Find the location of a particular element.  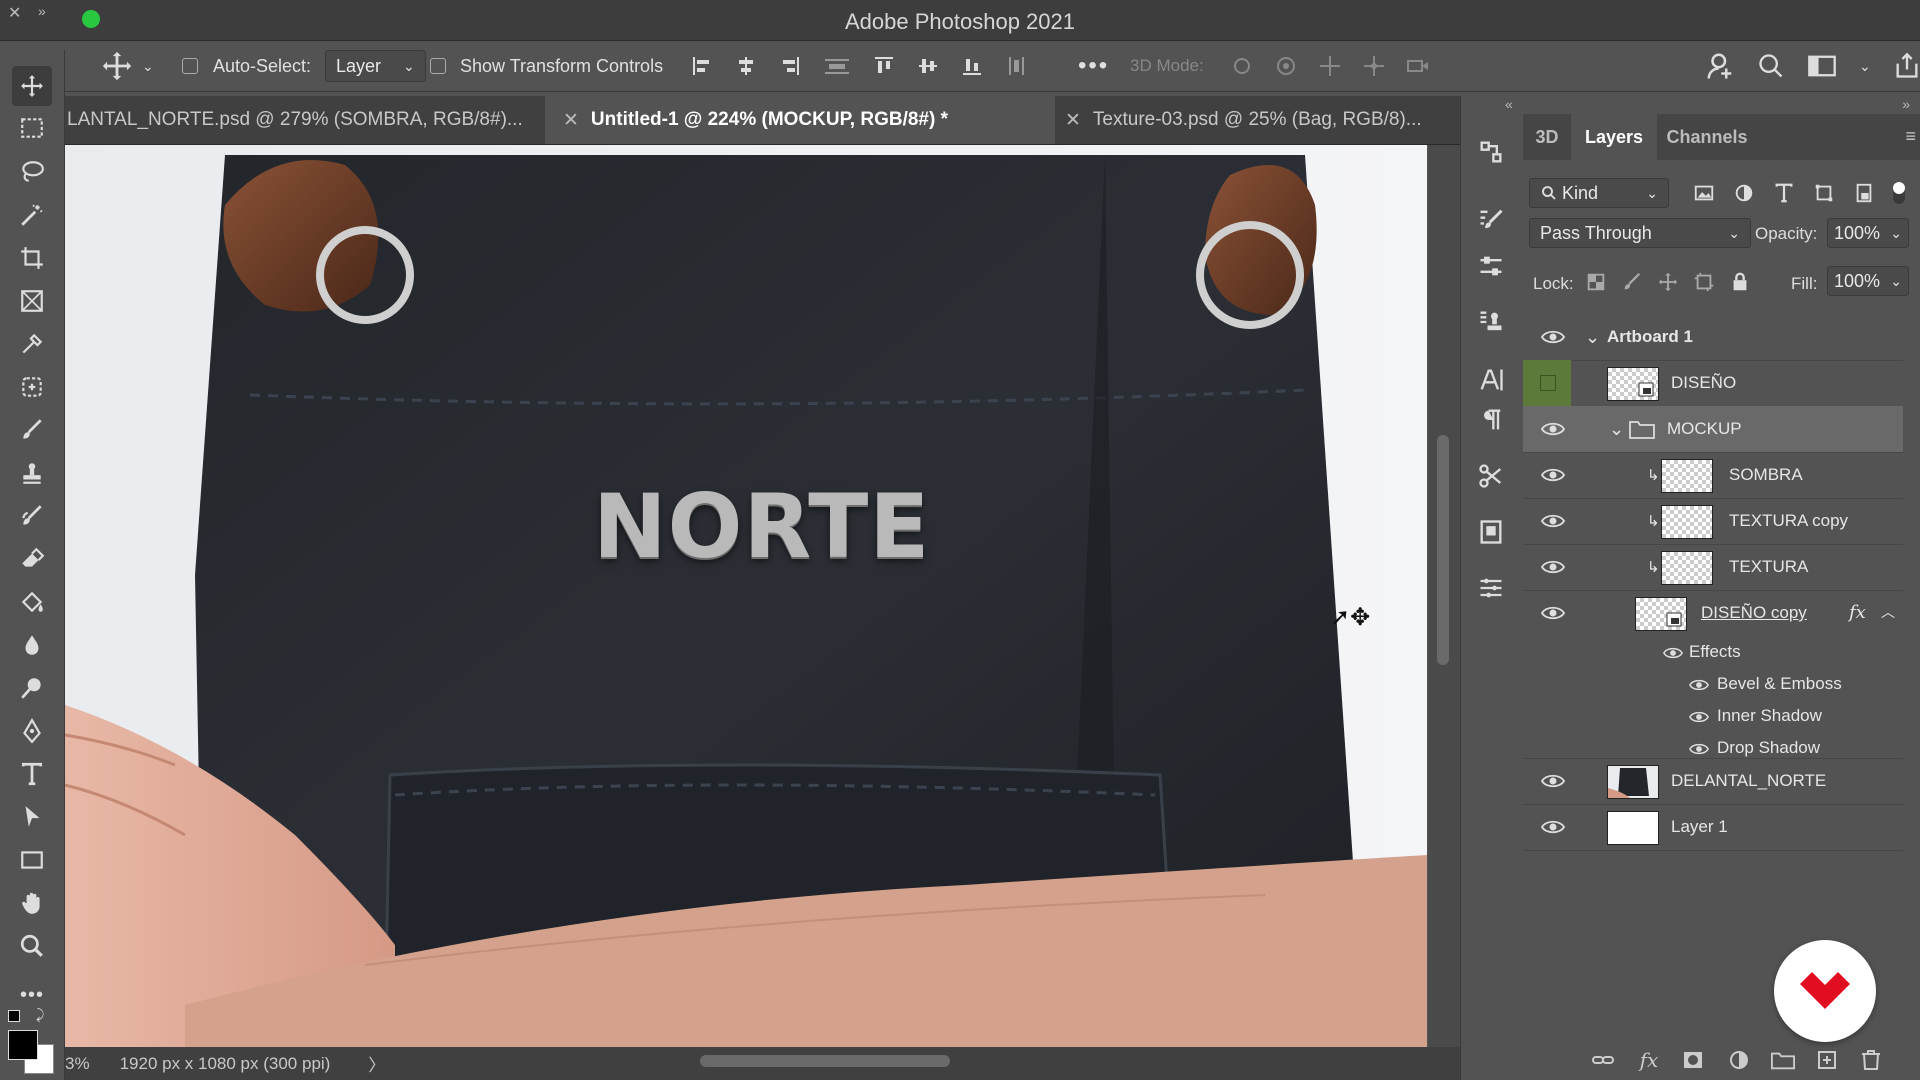

type-tool is located at coordinates (32, 774).